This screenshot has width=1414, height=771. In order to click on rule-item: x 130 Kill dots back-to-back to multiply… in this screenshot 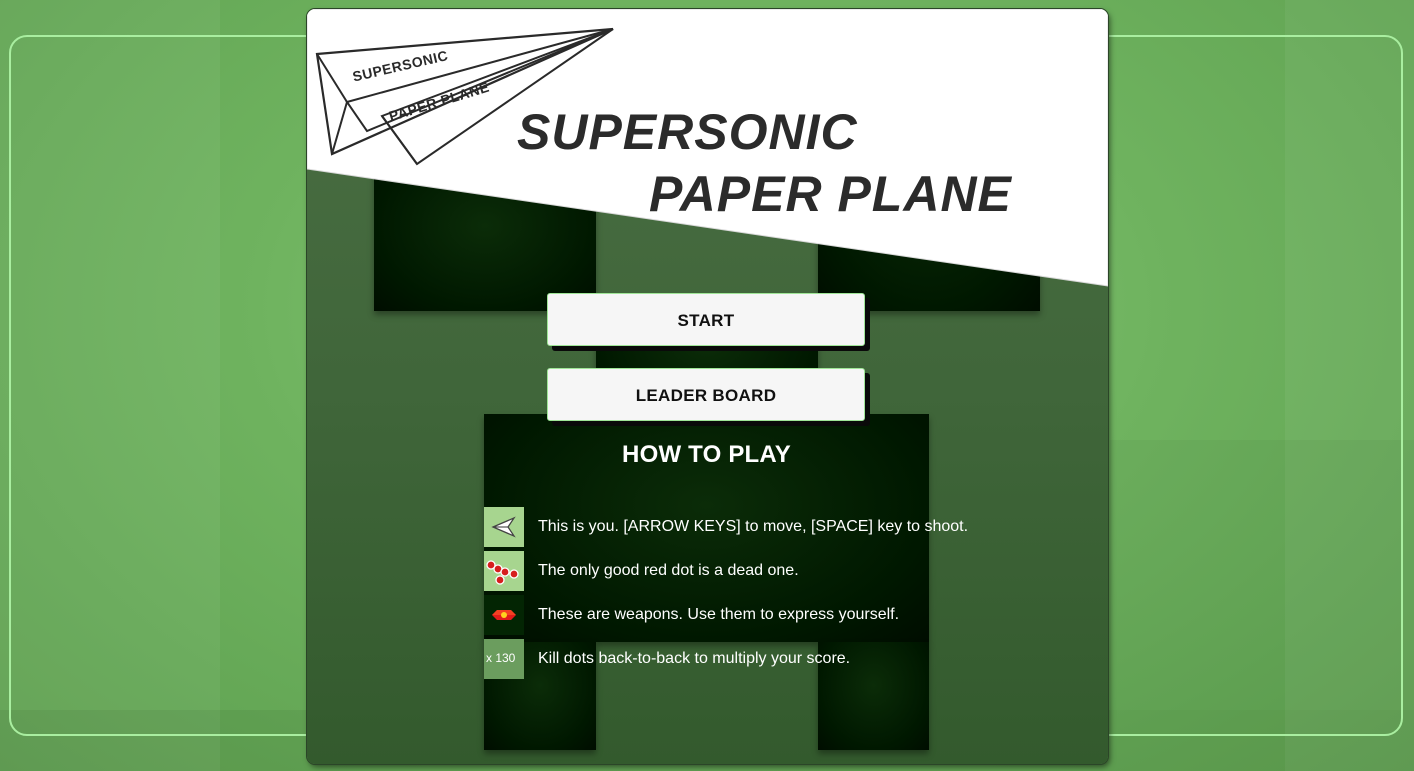, I will do `click(667, 659)`.